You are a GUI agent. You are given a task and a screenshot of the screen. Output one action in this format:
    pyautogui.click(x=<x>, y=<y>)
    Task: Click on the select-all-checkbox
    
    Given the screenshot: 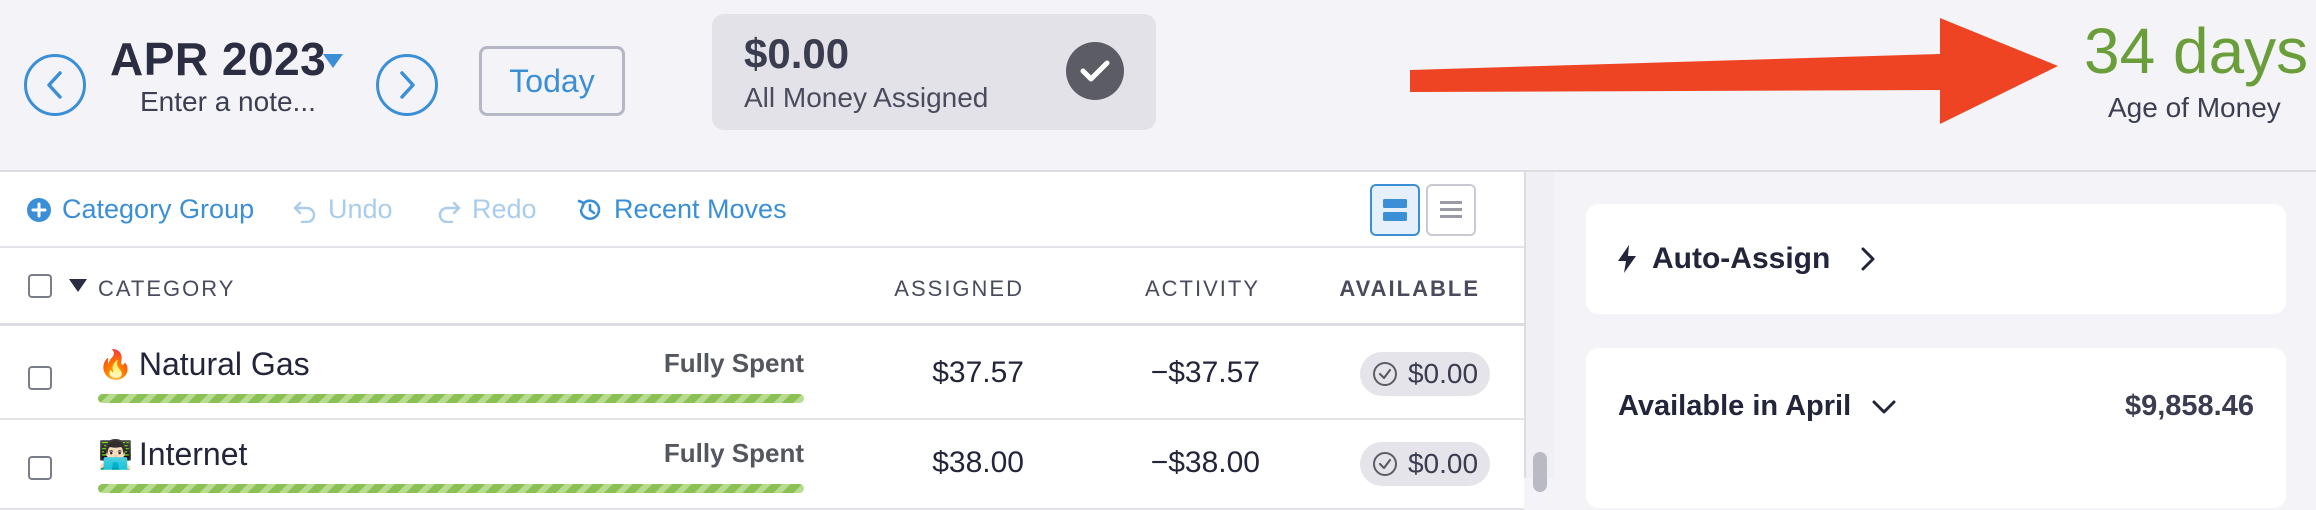 What is the action you would take?
    pyautogui.click(x=40, y=286)
    